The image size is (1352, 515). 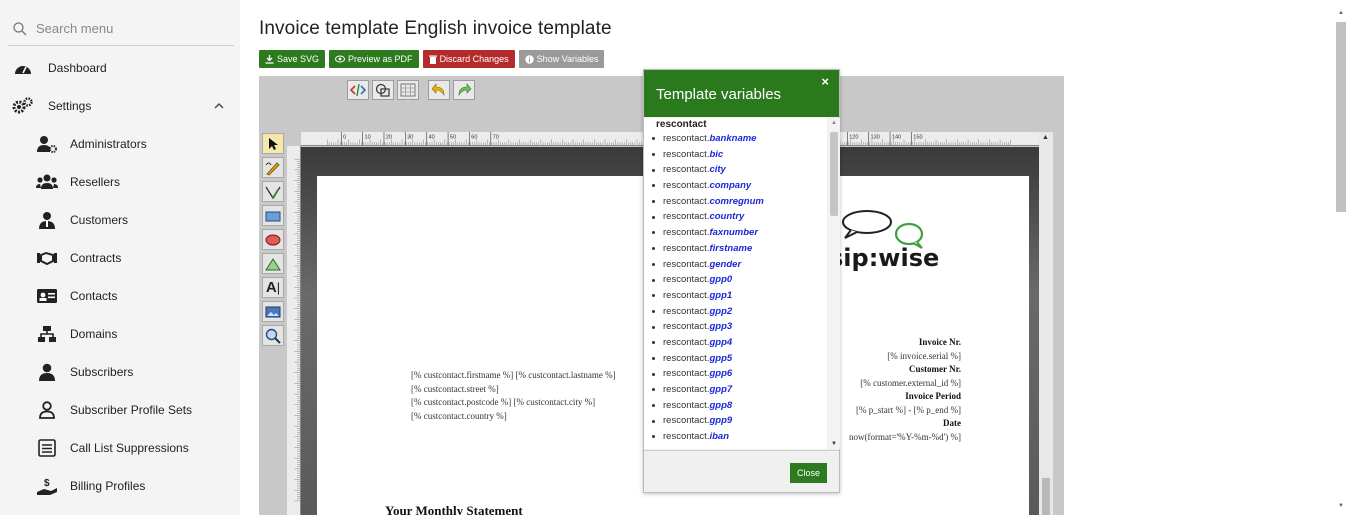 What do you see at coordinates (90, 486) in the screenshot?
I see `sidebar-item-billing-profiles: $ Billing Profiles` at bounding box center [90, 486].